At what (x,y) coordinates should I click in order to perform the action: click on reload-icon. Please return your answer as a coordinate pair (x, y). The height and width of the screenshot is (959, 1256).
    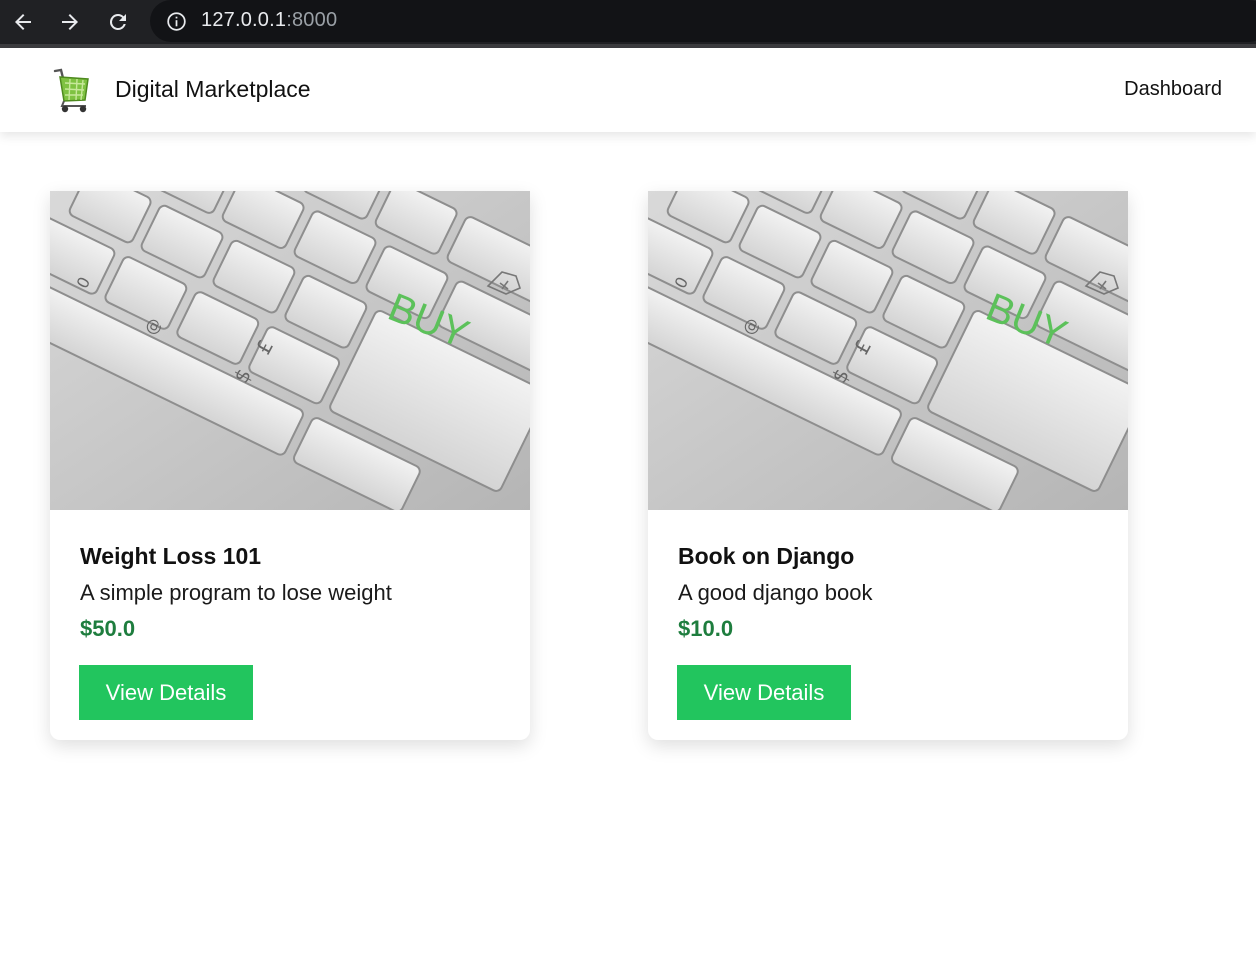
    Looking at the image, I should click on (117, 21).